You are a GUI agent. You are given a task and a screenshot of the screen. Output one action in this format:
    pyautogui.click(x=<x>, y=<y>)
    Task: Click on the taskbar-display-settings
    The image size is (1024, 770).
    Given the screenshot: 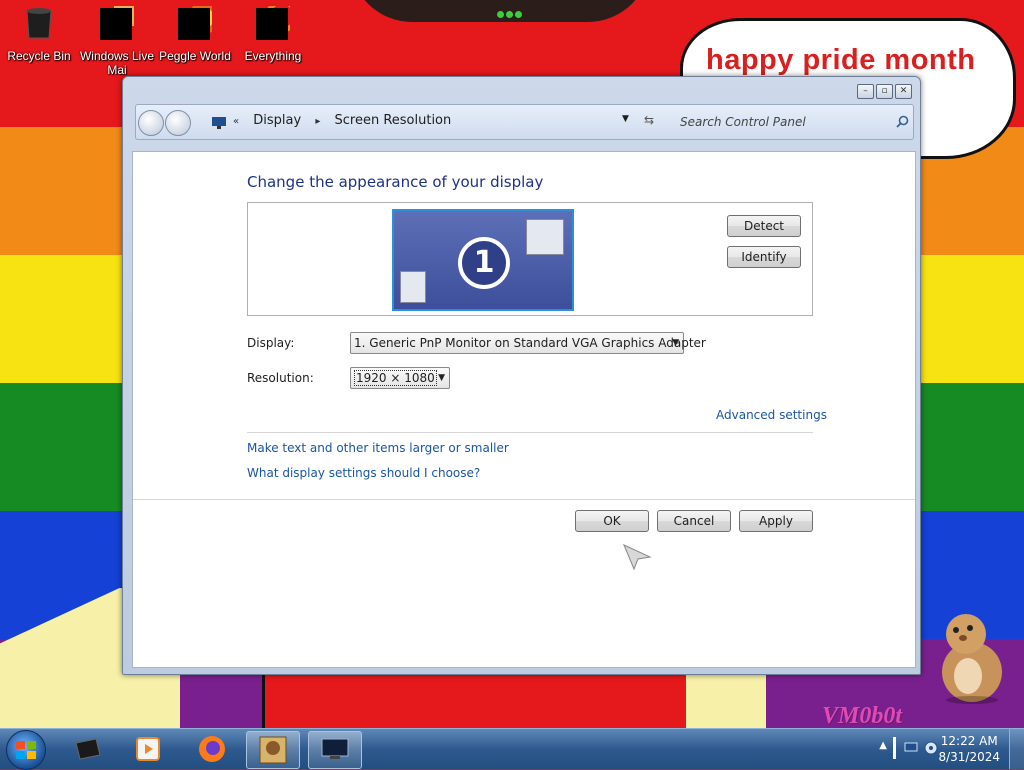 What is the action you would take?
    pyautogui.click(x=335, y=750)
    